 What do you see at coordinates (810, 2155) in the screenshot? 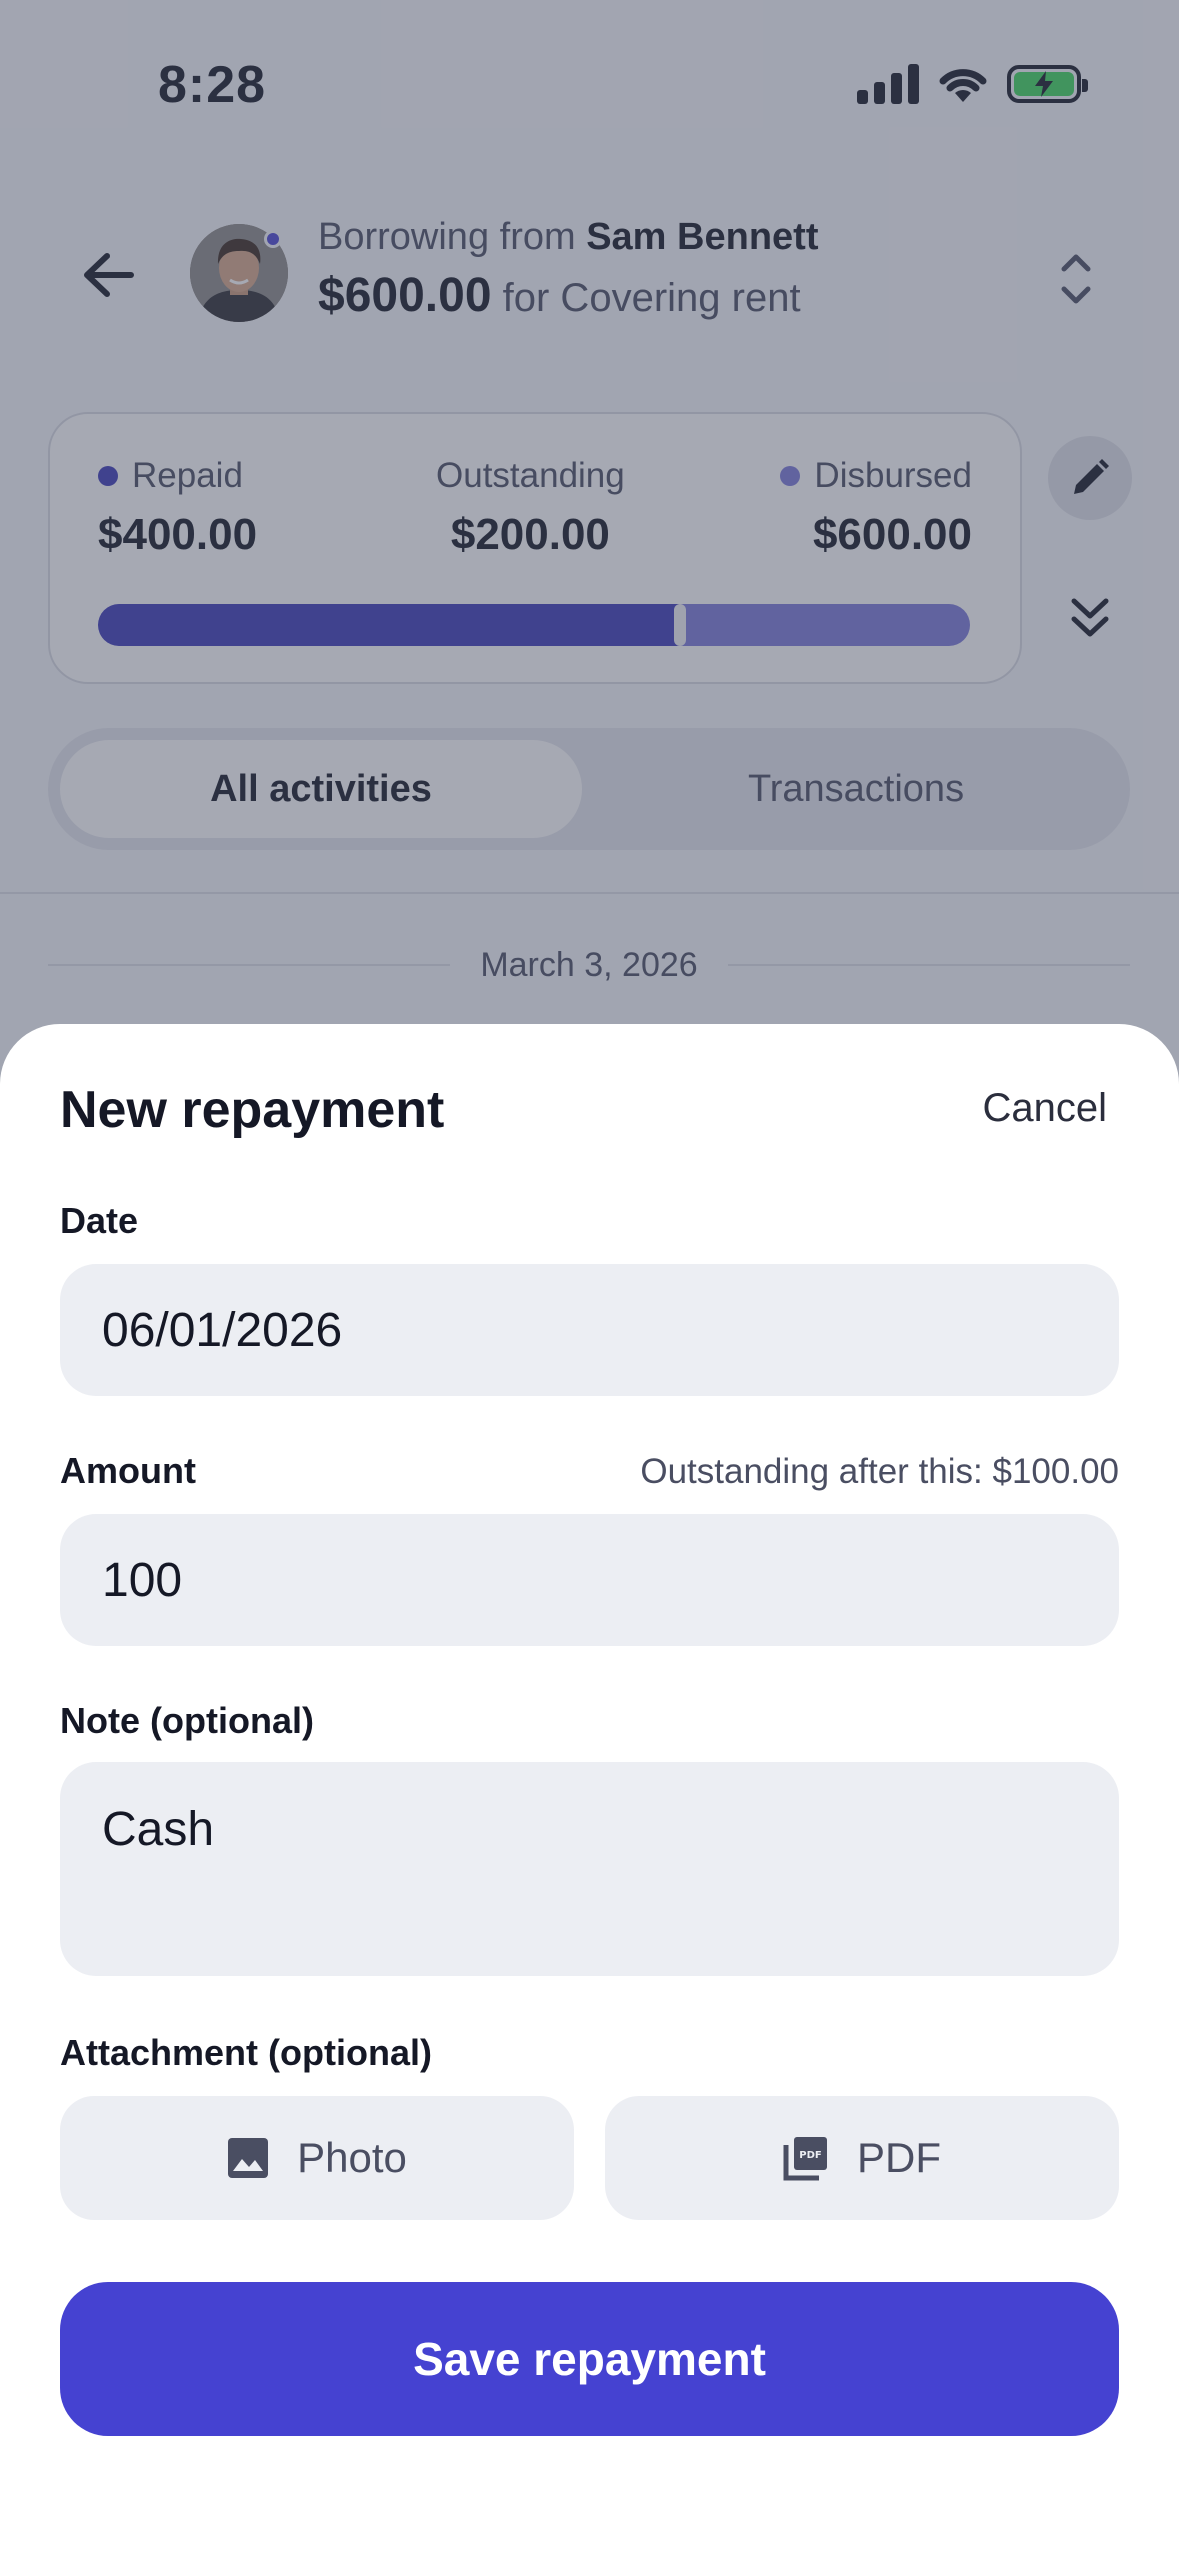
I see `svg-text: PDF` at bounding box center [810, 2155].